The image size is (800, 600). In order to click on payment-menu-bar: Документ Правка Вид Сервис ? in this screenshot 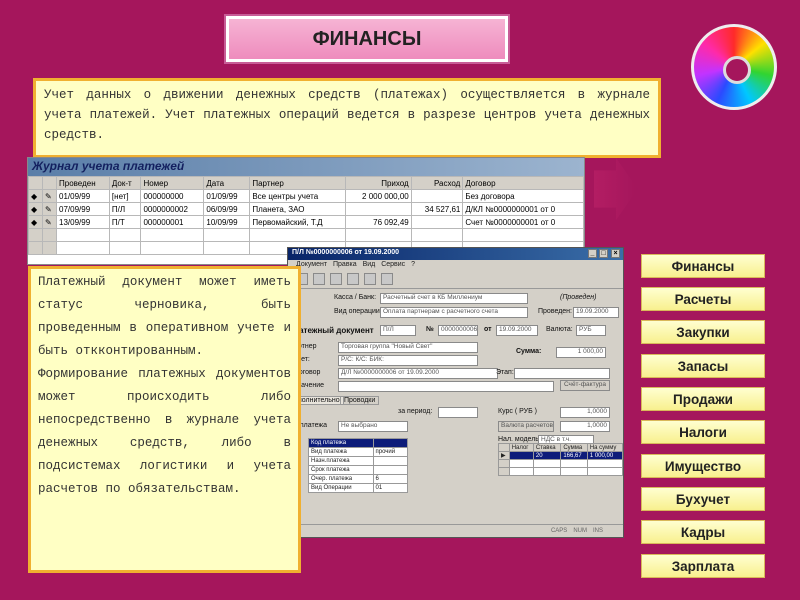, I will do `click(455, 265)`.